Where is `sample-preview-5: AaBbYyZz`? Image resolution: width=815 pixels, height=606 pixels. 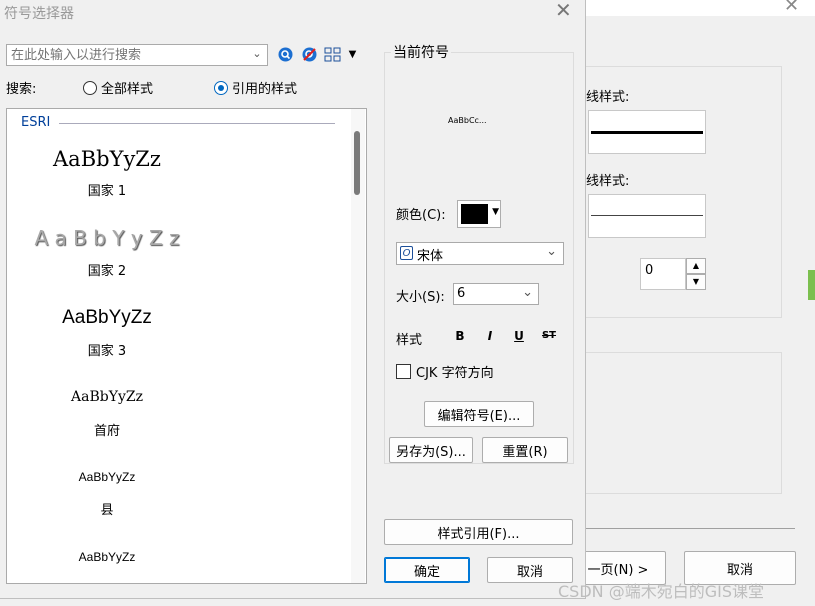
sample-preview-5: AaBbYyZz is located at coordinates (107, 477).